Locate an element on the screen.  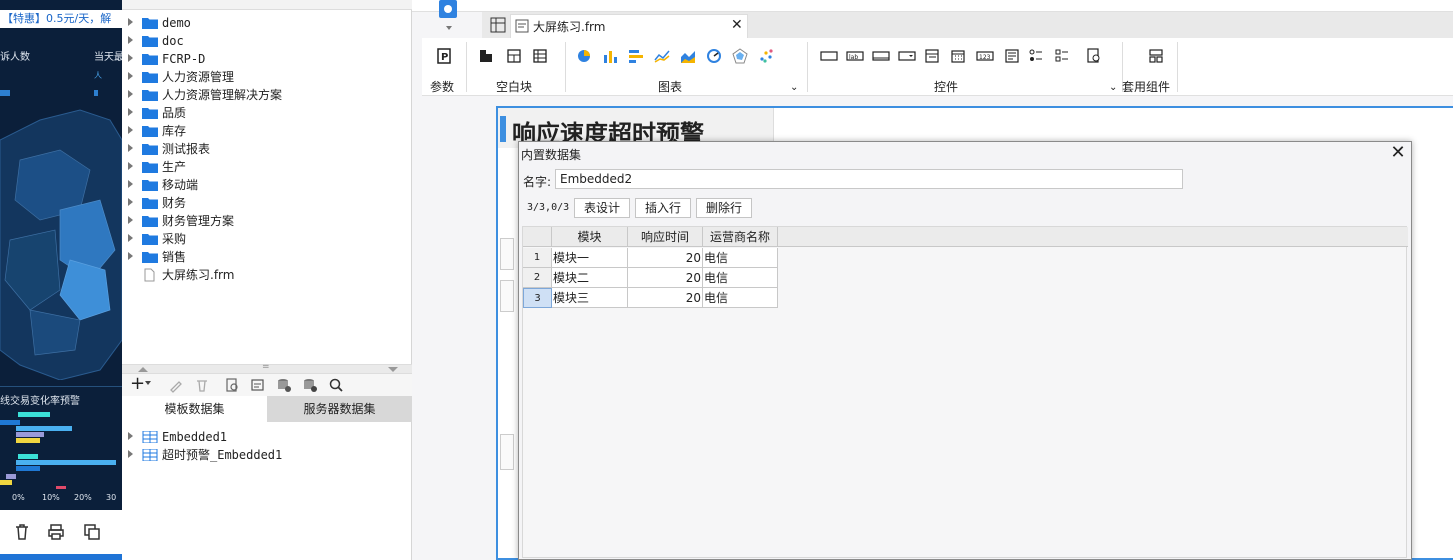
row-number: 3 is located at coordinates (537, 298).